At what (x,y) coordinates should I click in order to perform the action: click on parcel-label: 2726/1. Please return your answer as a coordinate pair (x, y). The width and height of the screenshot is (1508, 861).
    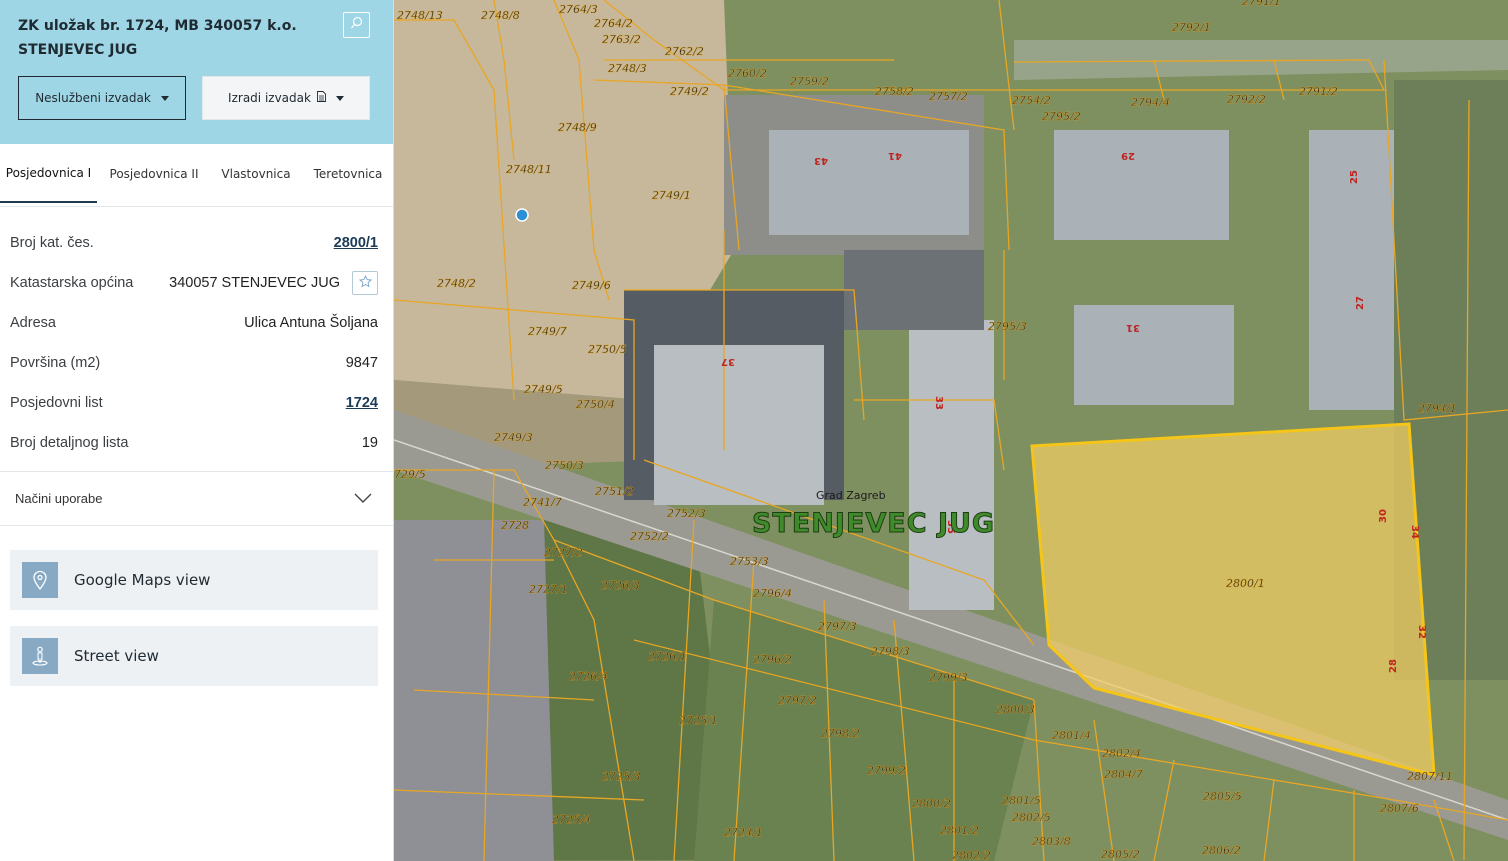
    Looking at the image, I should click on (667, 656).